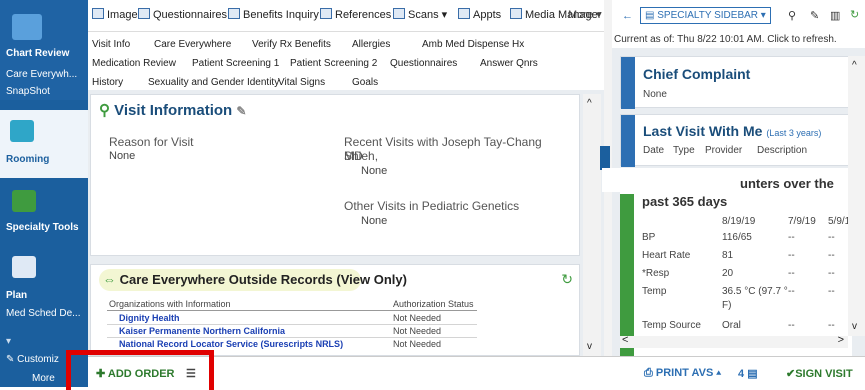 The width and height of the screenshot is (865, 390). What do you see at coordinates (149, 318) in the screenshot?
I see `ce-org-link: Dignity Health` at bounding box center [149, 318].